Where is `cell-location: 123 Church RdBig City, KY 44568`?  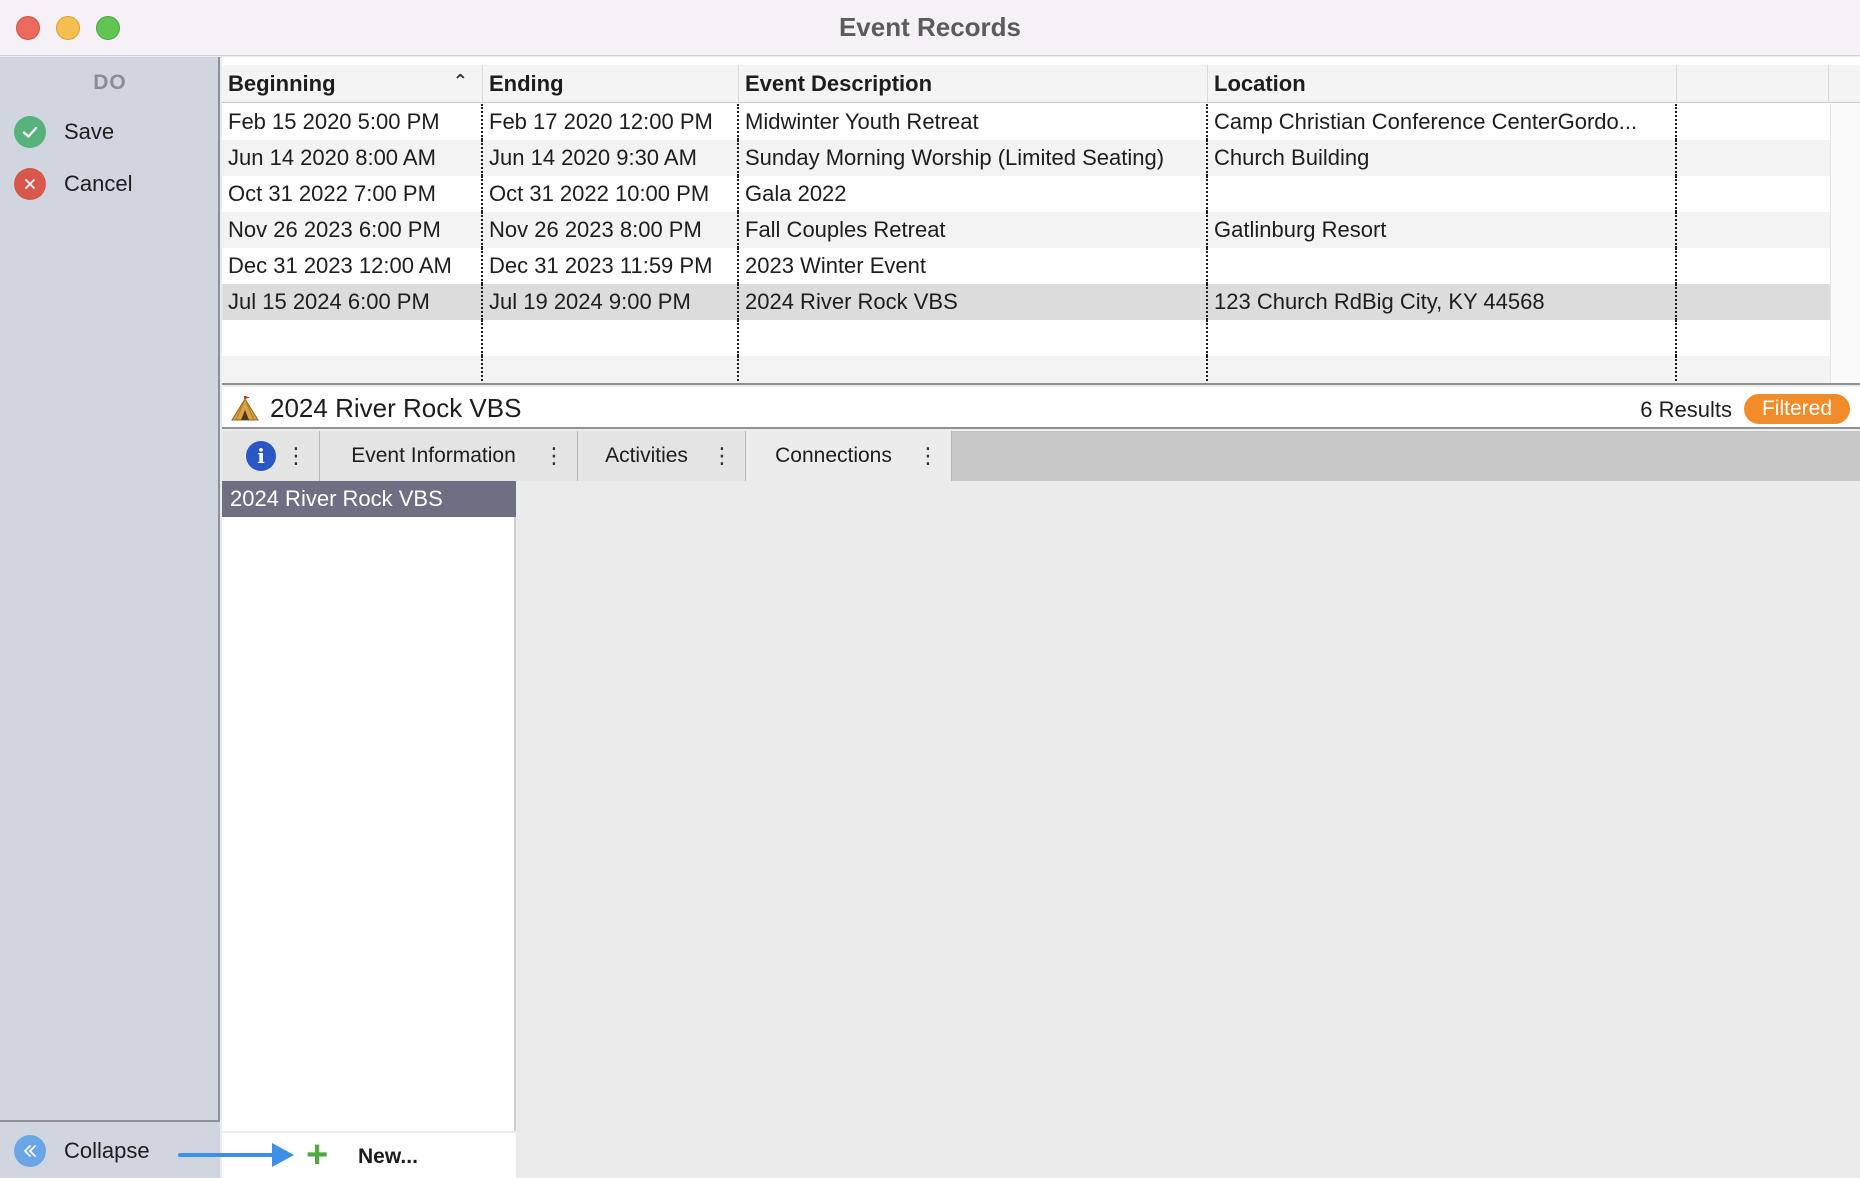 cell-location: 123 Church RdBig City, KY 44568 is located at coordinates (1442, 302).